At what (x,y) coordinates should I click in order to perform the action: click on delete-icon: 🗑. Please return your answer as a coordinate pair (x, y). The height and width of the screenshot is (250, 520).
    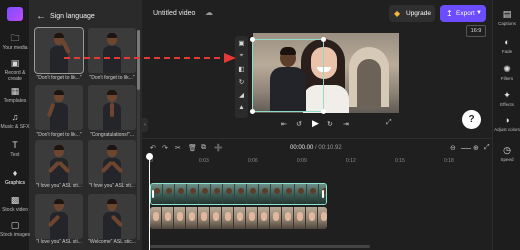
    Looking at the image, I should click on (192, 148).